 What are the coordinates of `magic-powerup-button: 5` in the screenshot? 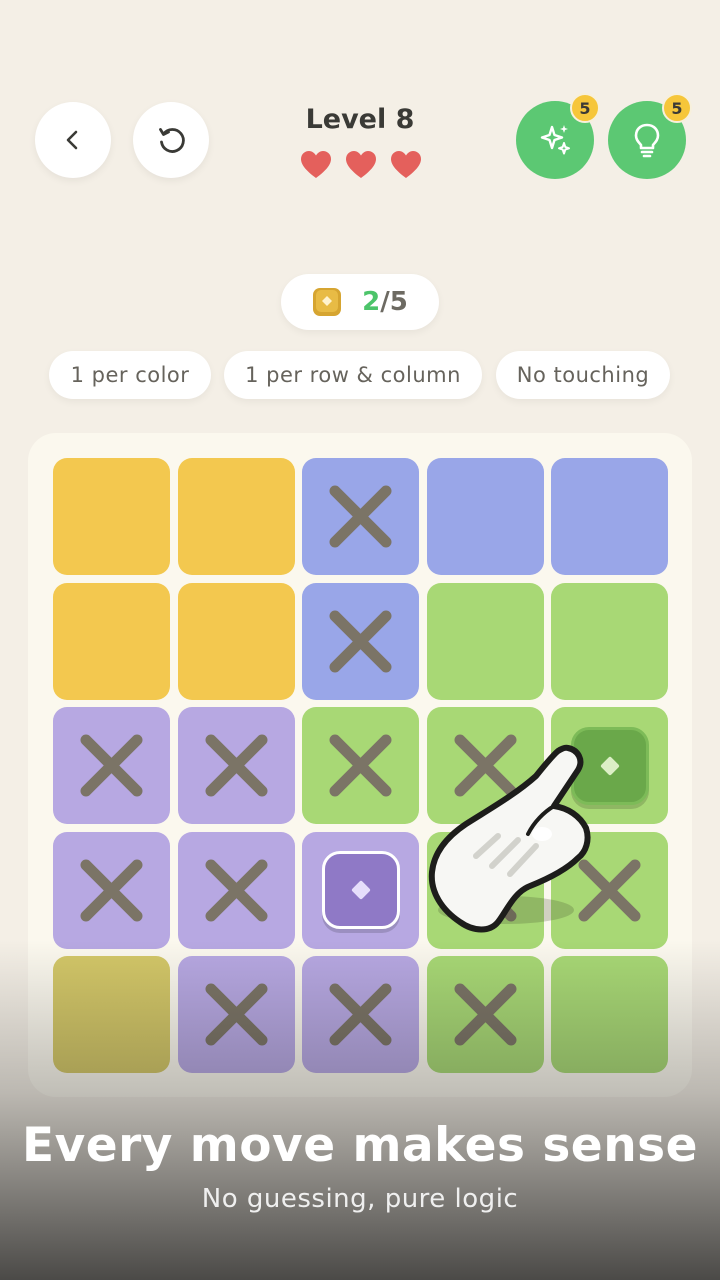 It's located at (558, 136).